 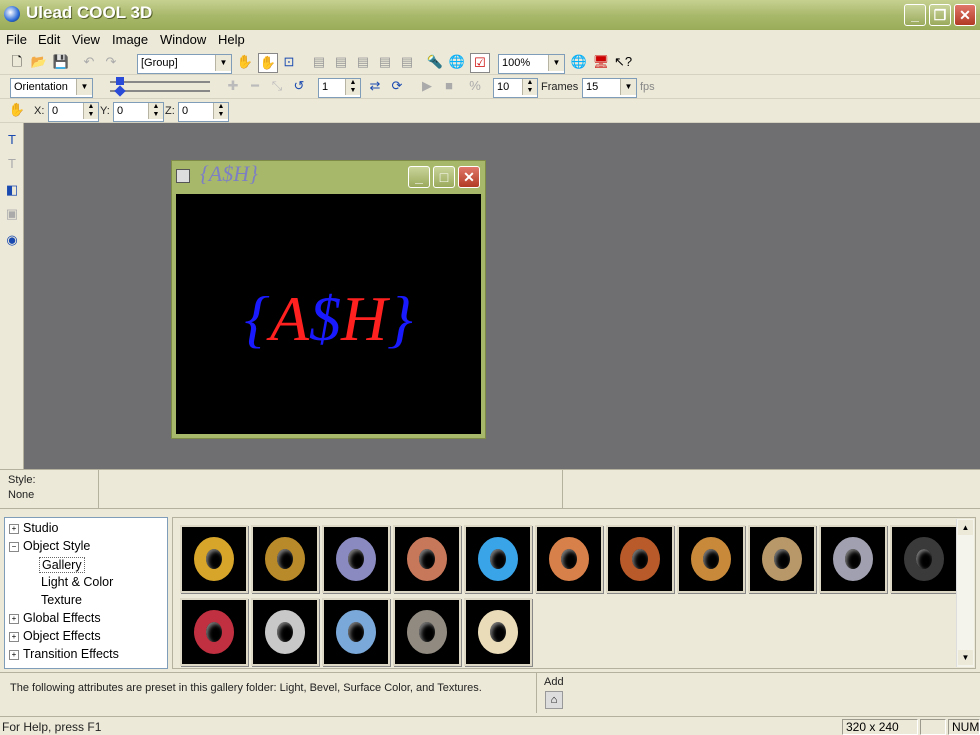 I want to click on gallery-thumbnail-copper, so click(x=427, y=559).